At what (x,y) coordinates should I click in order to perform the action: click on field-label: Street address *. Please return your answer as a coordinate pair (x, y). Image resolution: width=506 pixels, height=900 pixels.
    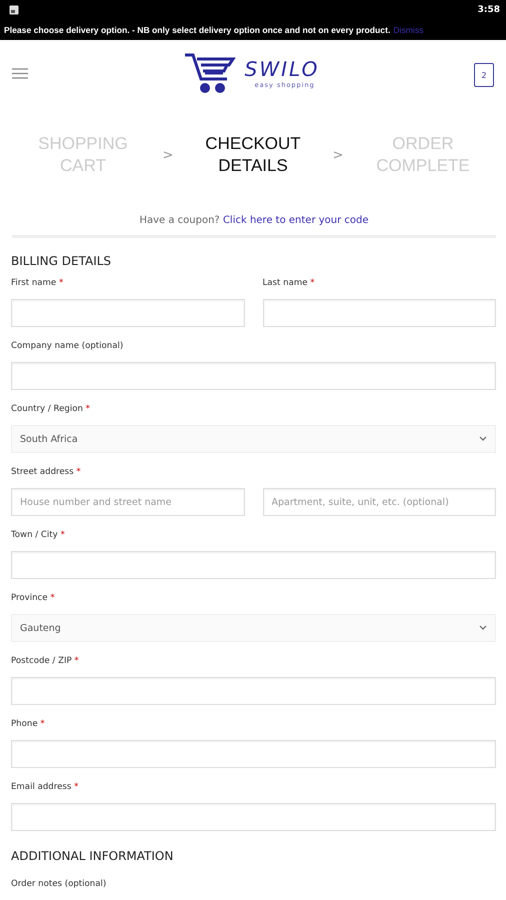
    Looking at the image, I should click on (46, 472).